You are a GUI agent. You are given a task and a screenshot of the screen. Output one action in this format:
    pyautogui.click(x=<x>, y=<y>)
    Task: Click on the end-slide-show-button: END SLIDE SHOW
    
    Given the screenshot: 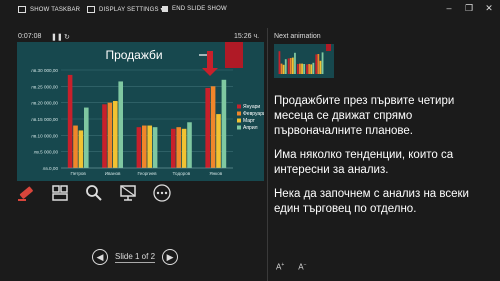 What is the action you would take?
    pyautogui.click(x=194, y=9)
    